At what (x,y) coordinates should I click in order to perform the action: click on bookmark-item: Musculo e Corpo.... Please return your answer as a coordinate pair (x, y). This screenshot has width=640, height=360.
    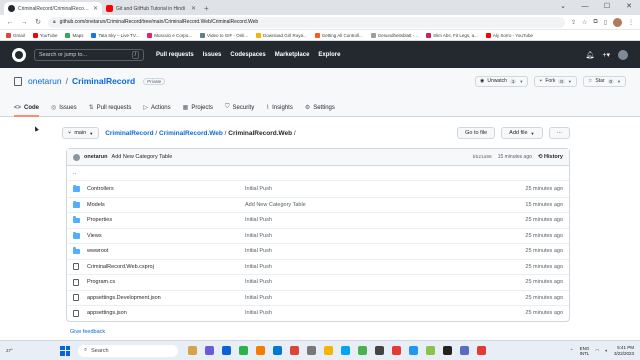
    Looking at the image, I should click on (169, 35).